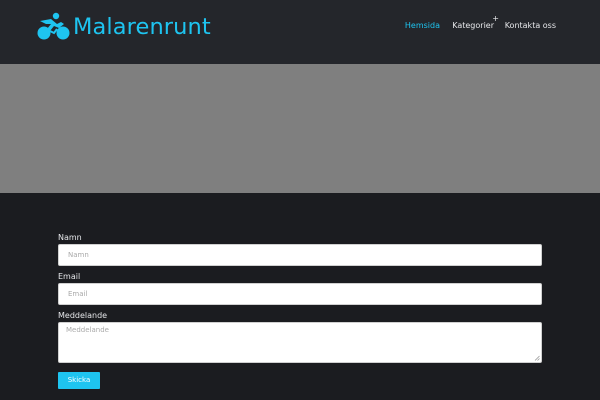 This screenshot has height=400, width=600. I want to click on categories-expand-icon: +, so click(495, 19).